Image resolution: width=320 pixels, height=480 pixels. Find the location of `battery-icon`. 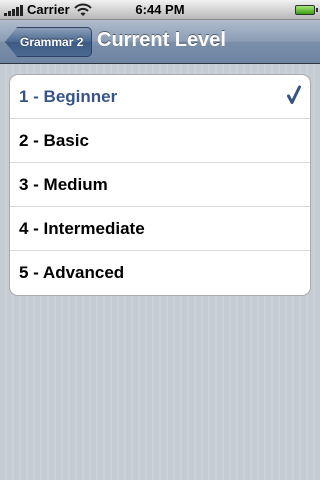

battery-icon is located at coordinates (306, 10).